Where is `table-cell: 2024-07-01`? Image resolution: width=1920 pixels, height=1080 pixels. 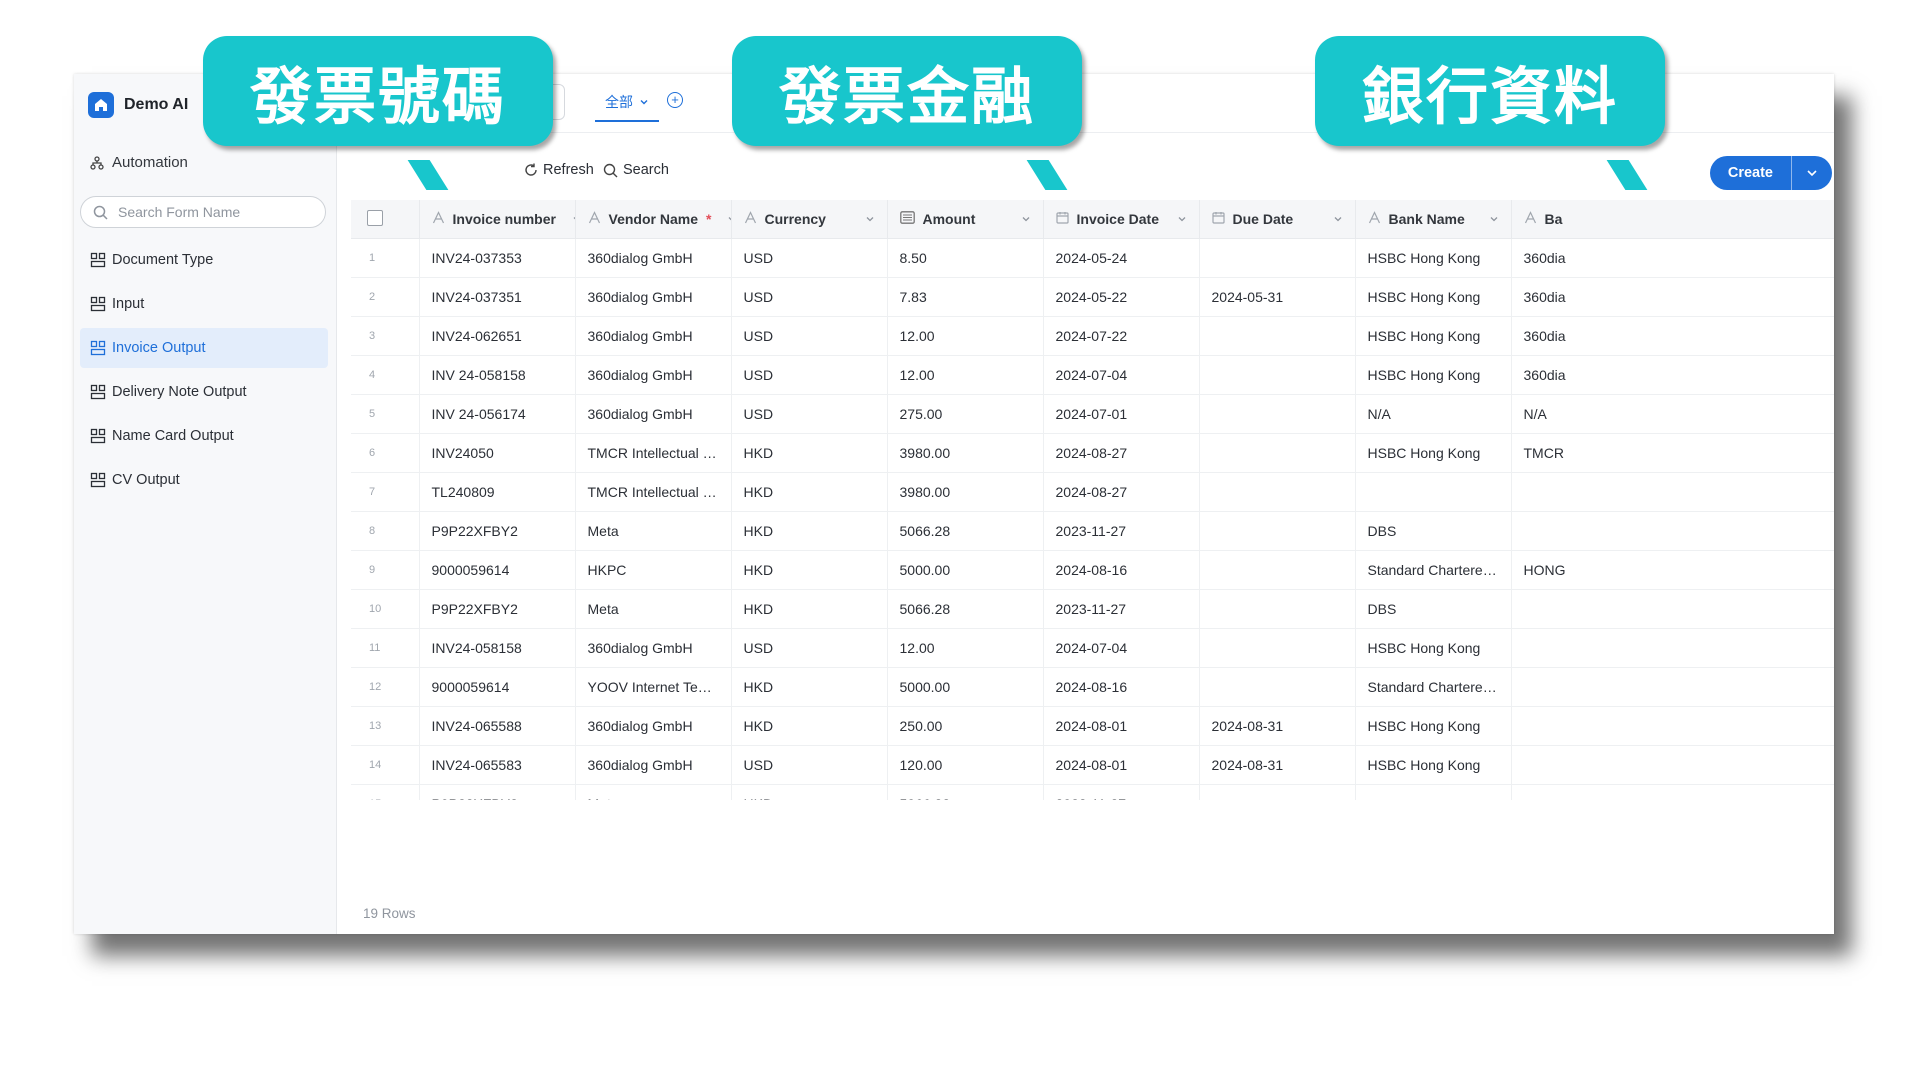
table-cell: 2024-07-01 is located at coordinates (1121, 414).